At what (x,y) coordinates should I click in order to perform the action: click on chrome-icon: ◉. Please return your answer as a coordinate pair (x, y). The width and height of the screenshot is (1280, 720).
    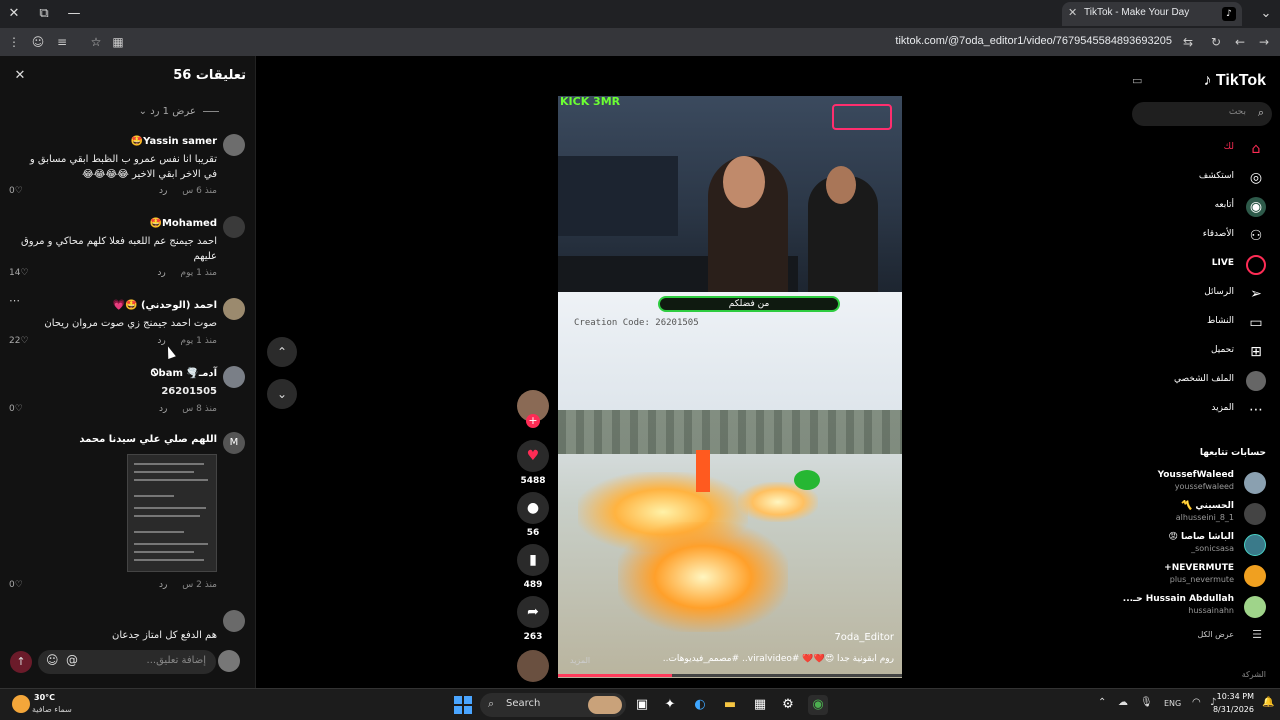
    Looking at the image, I should click on (818, 705).